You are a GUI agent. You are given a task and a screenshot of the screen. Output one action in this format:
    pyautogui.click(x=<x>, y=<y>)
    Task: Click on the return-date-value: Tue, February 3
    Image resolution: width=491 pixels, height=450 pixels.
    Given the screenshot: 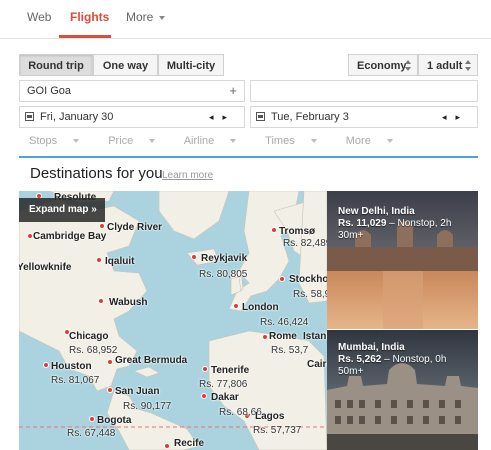 What is the action you would take?
    pyautogui.click(x=310, y=117)
    